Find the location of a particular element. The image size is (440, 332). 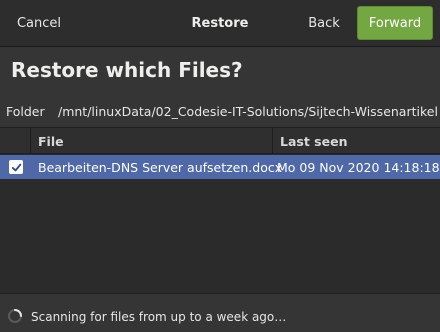

back-button: Back is located at coordinates (324, 23).